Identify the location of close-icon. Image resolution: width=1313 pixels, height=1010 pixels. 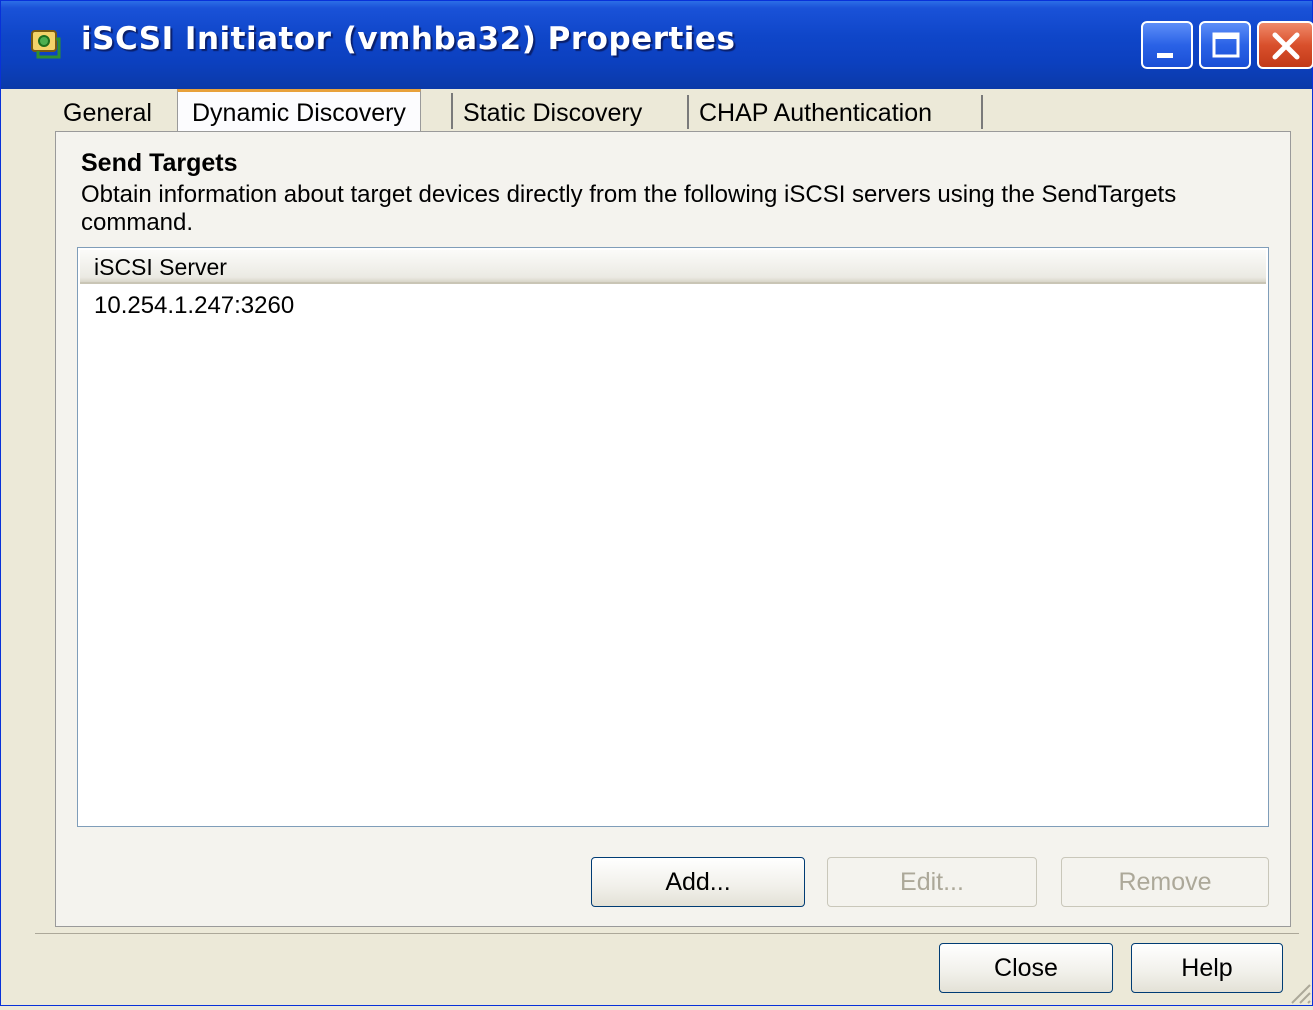
(1286, 46).